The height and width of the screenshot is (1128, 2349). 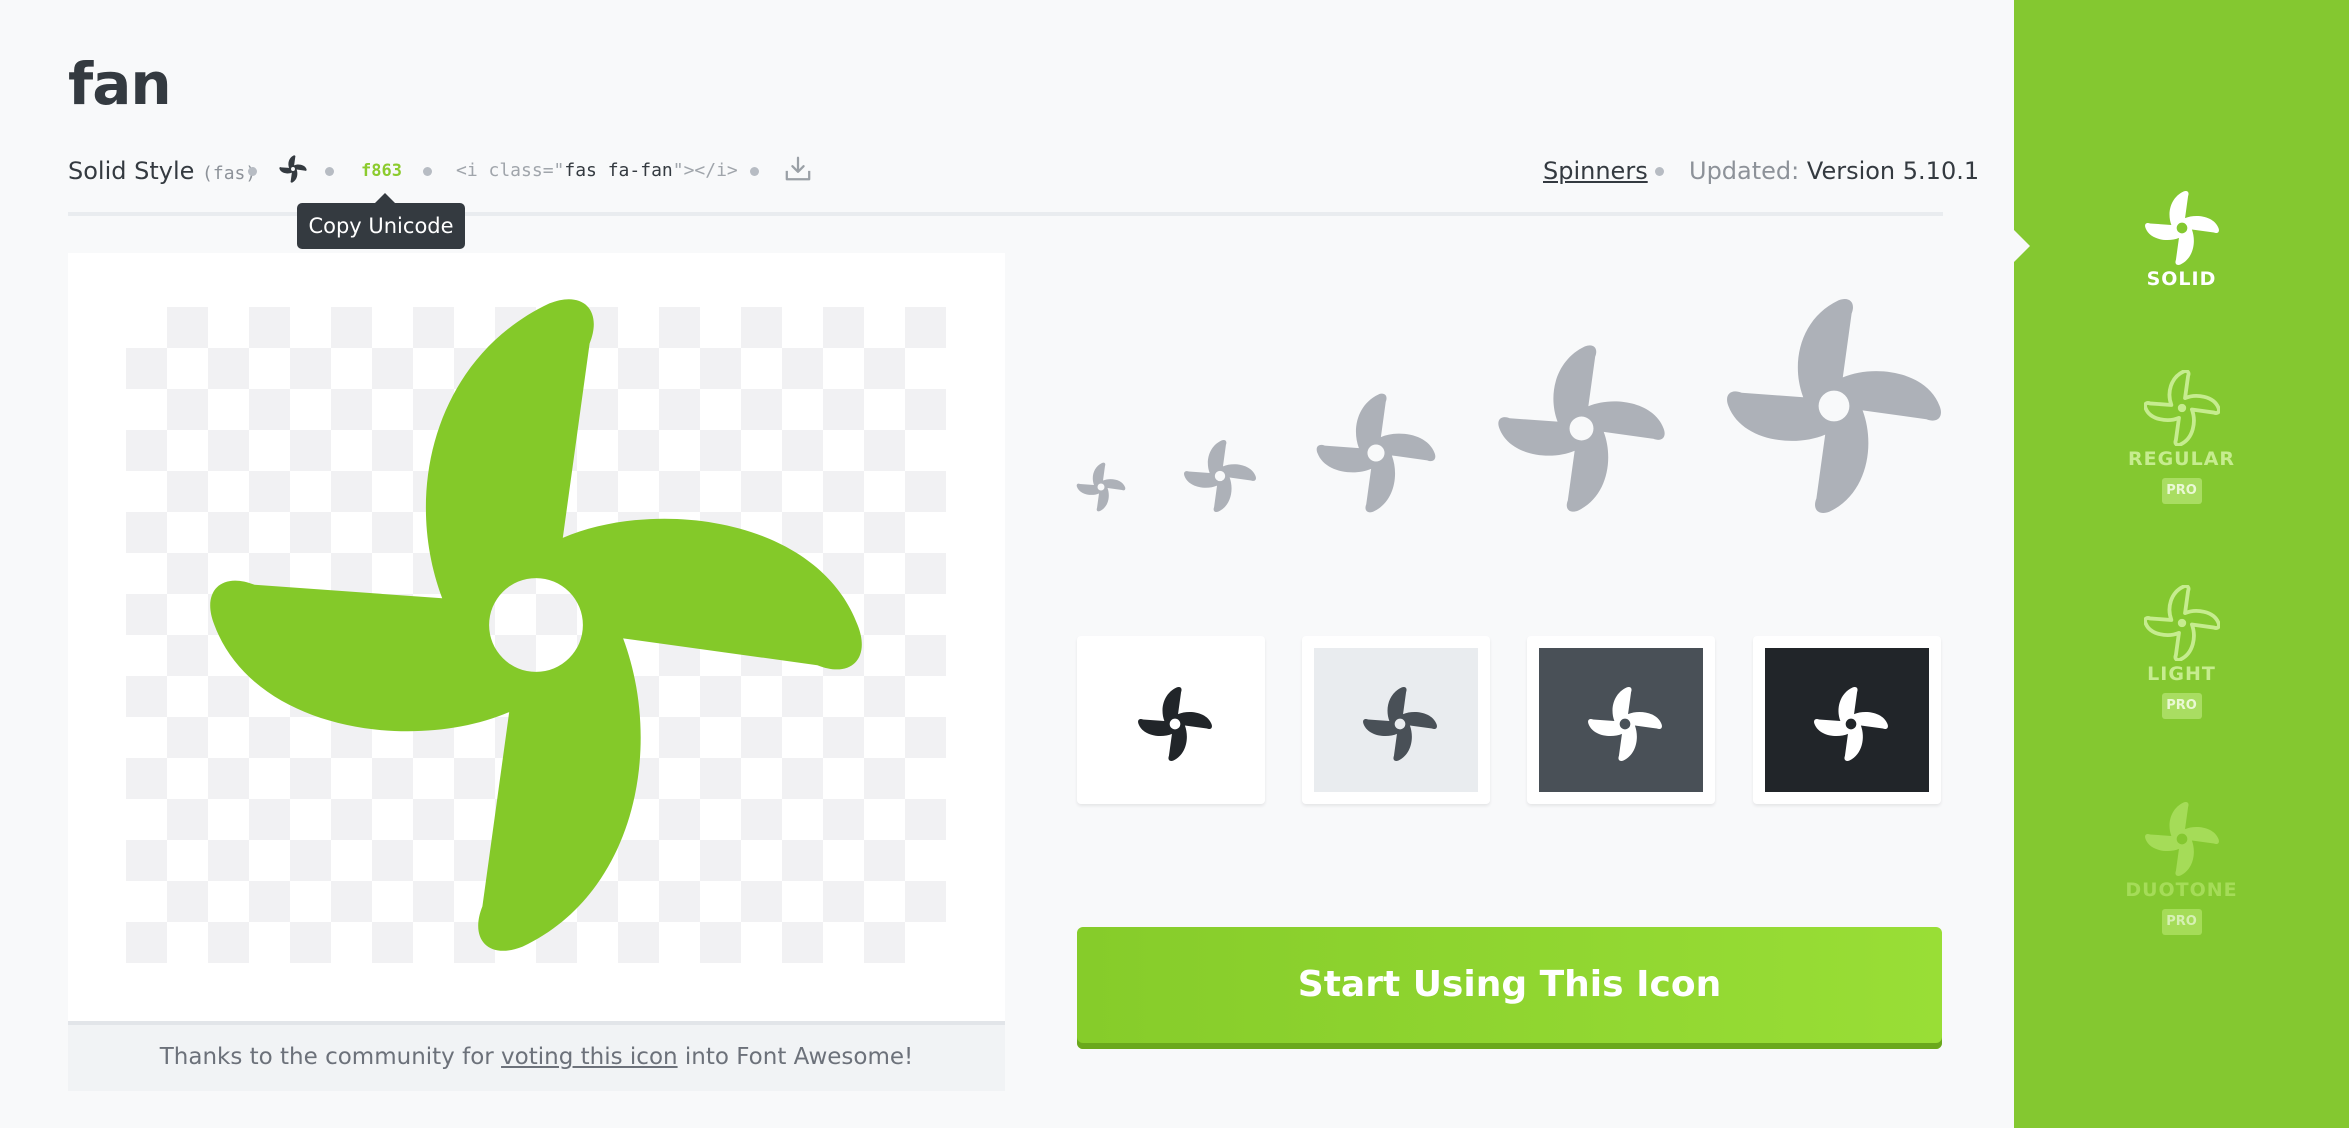 What do you see at coordinates (2181, 459) in the screenshot?
I see `style-option-label: REGULAR` at bounding box center [2181, 459].